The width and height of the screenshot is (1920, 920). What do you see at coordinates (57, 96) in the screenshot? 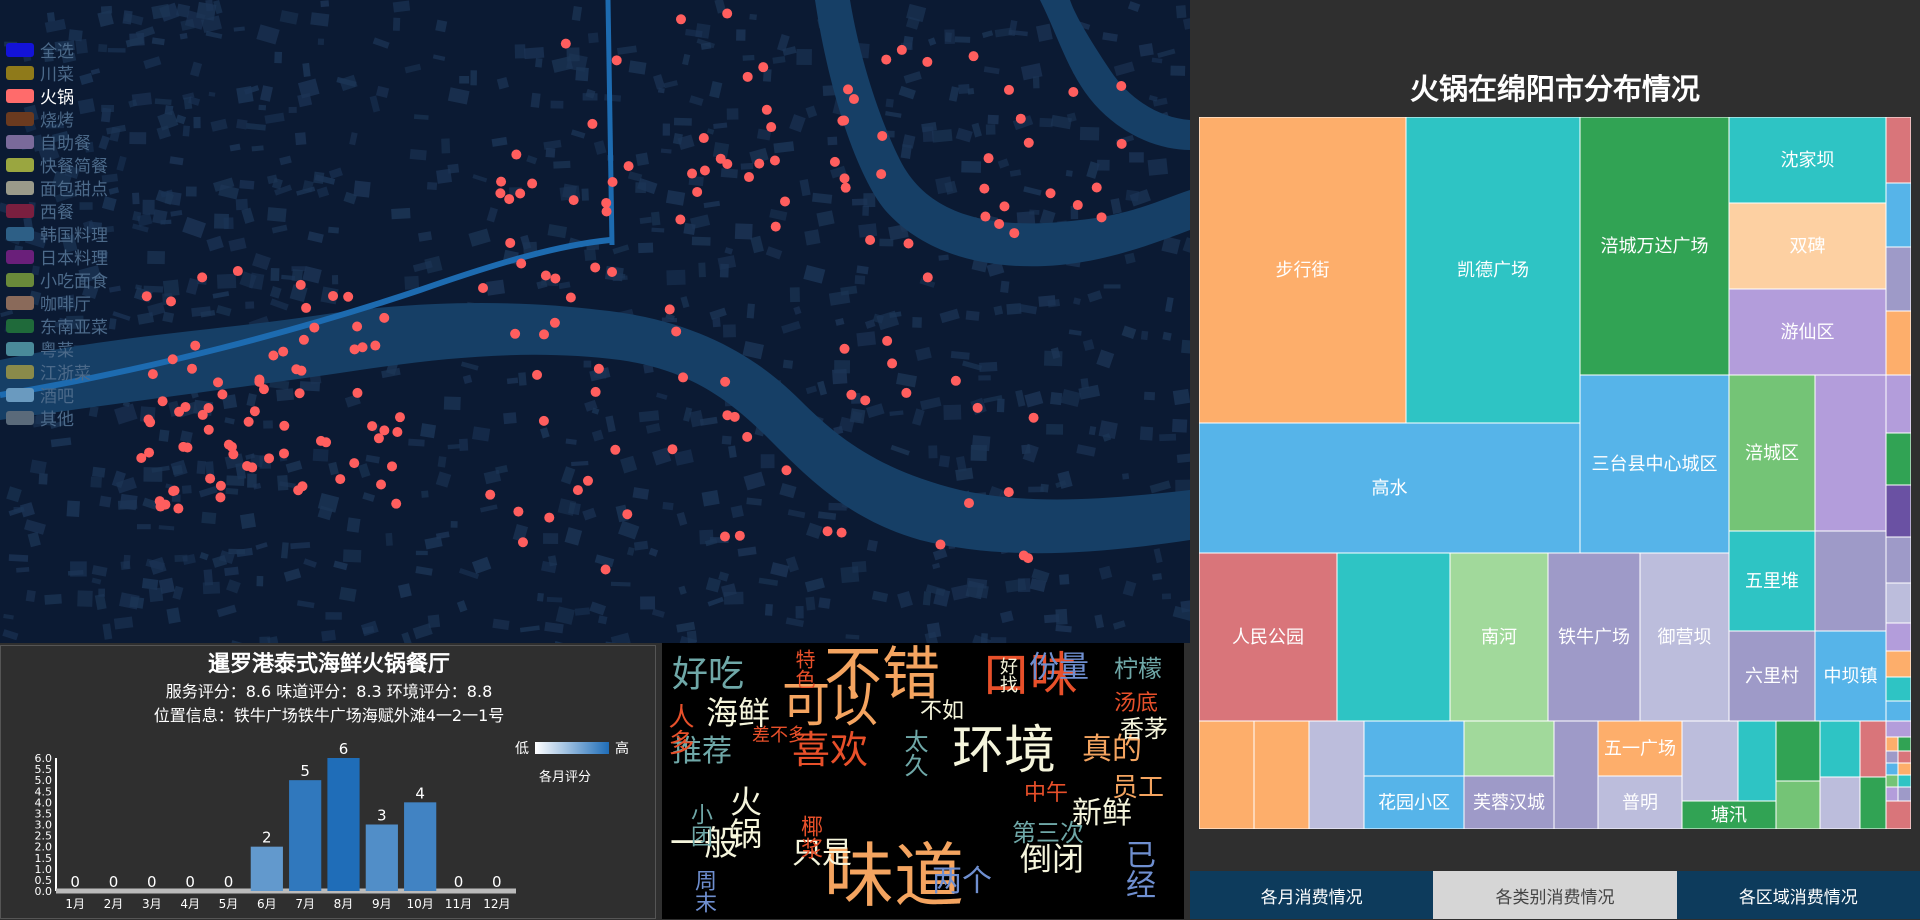
I see `legend-item: 火锅` at bounding box center [57, 96].